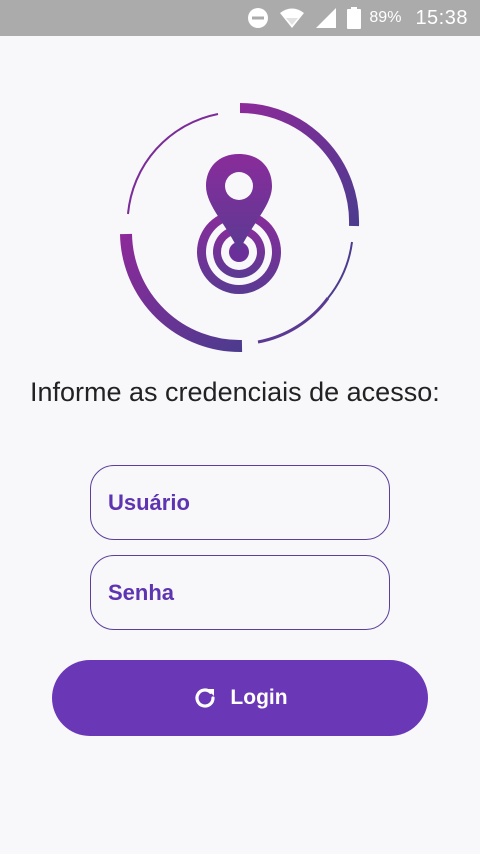 The width and height of the screenshot is (480, 854). What do you see at coordinates (326, 18) in the screenshot?
I see `signal-icon` at bounding box center [326, 18].